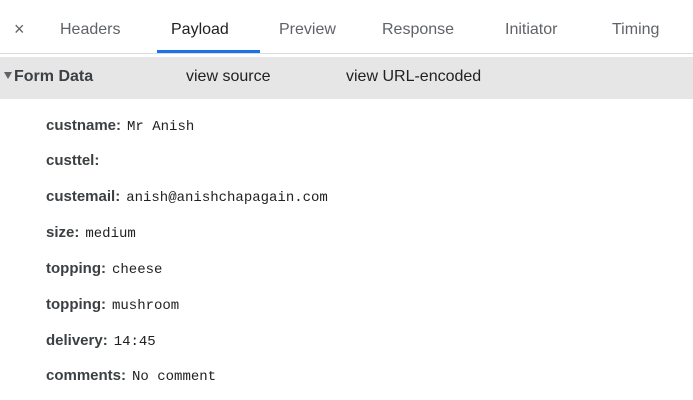 The height and width of the screenshot is (400, 693). I want to click on tab-payload: Payload, so click(200, 30).